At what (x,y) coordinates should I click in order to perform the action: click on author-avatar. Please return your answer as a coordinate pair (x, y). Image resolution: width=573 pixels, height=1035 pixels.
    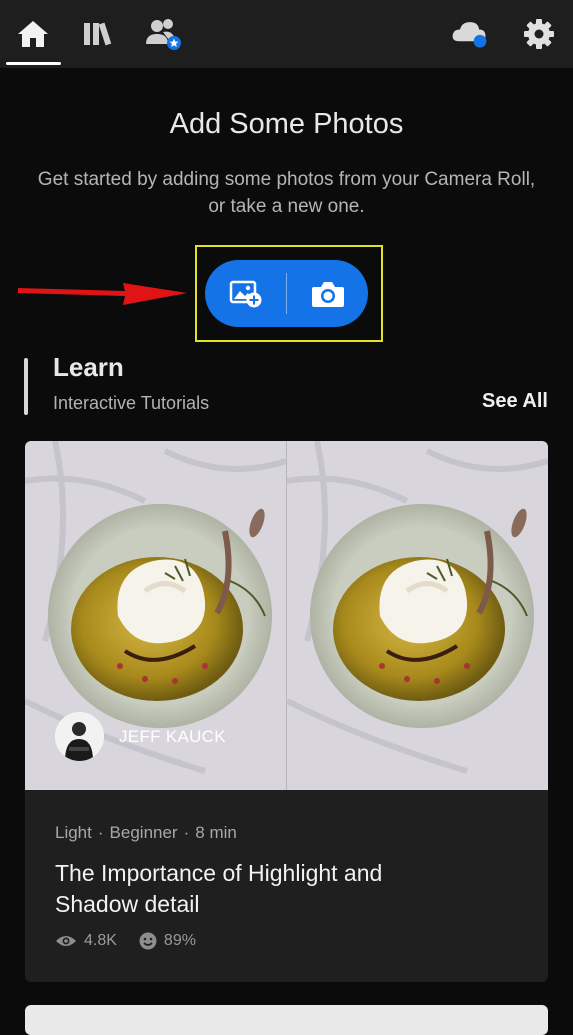
    Looking at the image, I should click on (79, 736).